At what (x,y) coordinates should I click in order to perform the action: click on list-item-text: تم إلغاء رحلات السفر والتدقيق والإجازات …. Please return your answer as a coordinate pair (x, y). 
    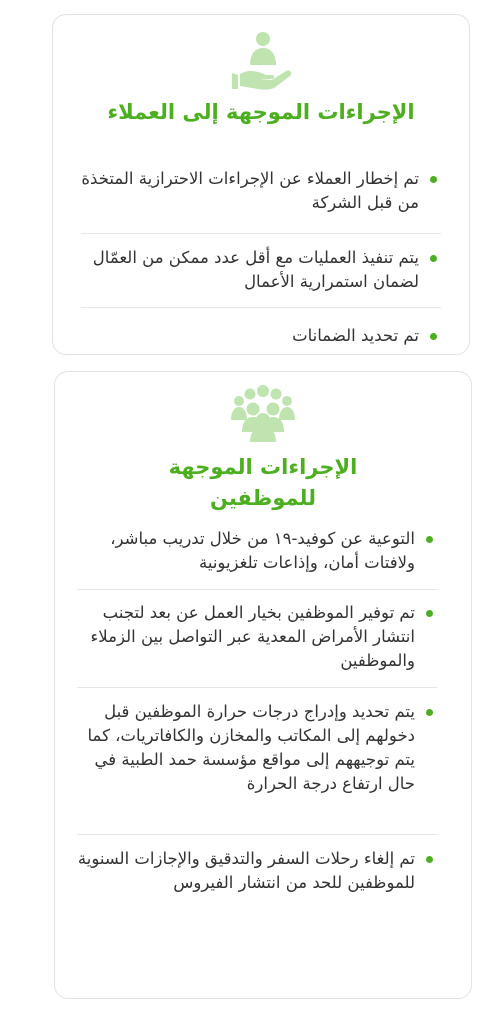
    Looking at the image, I should click on (246, 870).